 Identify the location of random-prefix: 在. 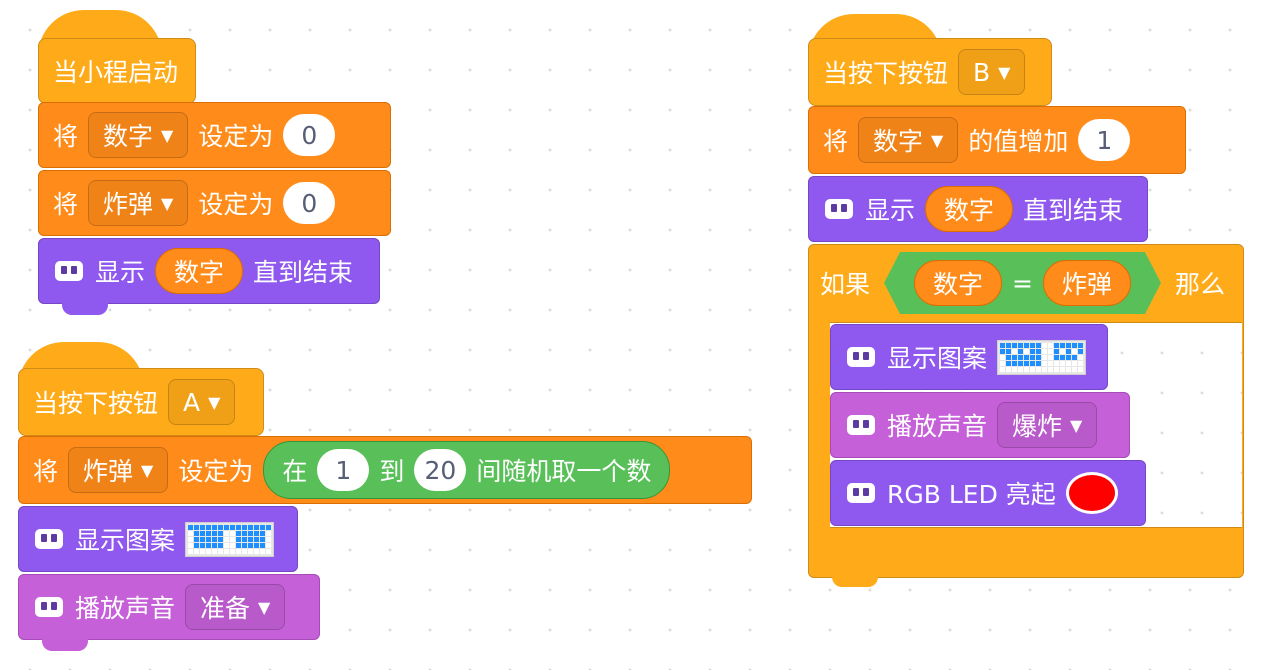
(295, 471).